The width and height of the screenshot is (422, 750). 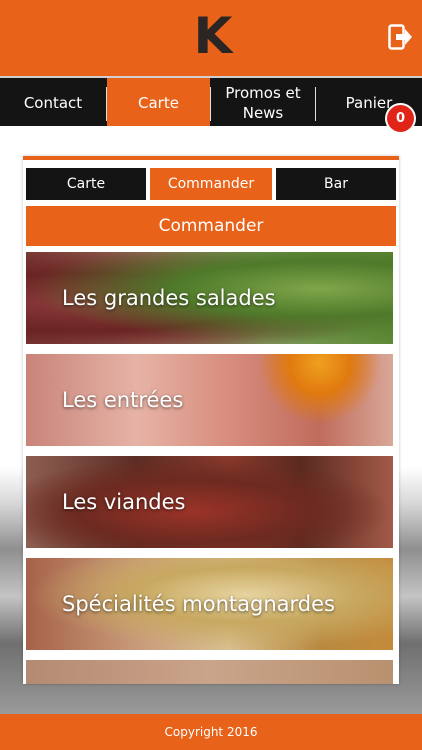 What do you see at coordinates (209, 502) in the screenshot?
I see `category-viandes: Les viandes` at bounding box center [209, 502].